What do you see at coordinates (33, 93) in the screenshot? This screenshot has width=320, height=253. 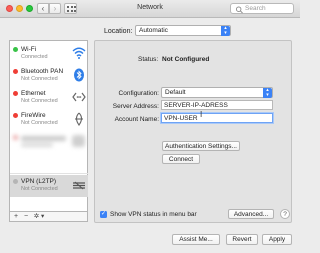 I see `service-name: Ethernet` at bounding box center [33, 93].